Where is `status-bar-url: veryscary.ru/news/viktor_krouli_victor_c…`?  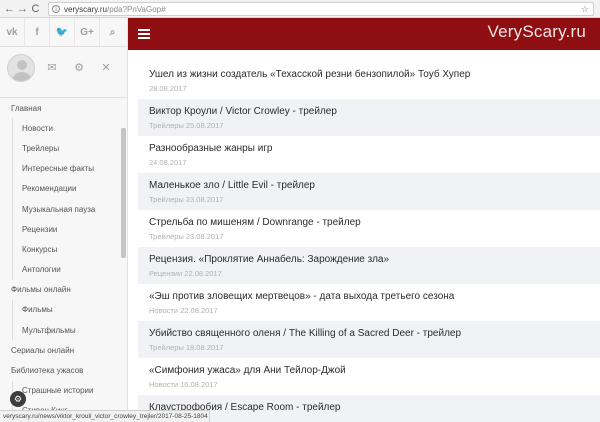 status-bar-url: veryscary.ru/news/viktor_krouli_victor_c… is located at coordinates (105, 416).